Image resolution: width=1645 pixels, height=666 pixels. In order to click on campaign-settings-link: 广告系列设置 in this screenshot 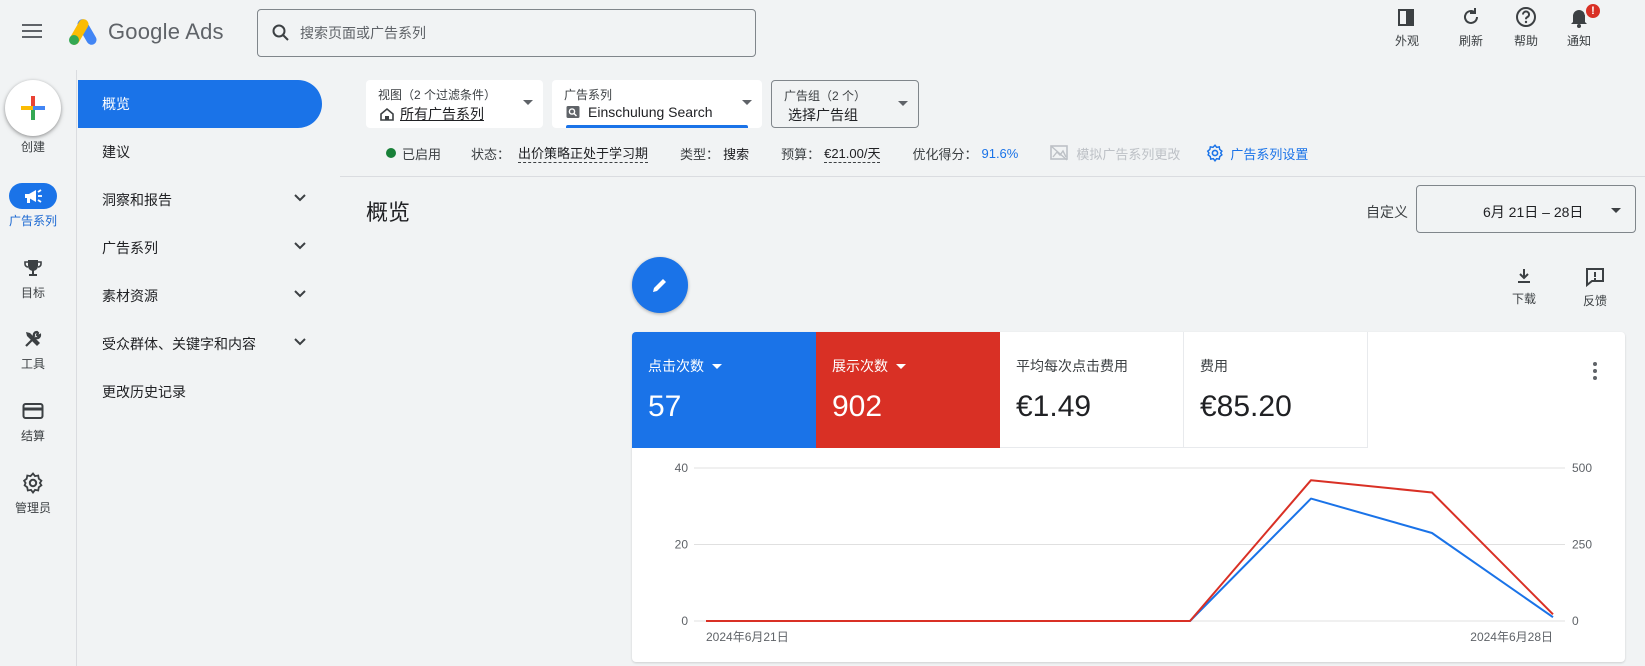, I will do `click(1269, 153)`.